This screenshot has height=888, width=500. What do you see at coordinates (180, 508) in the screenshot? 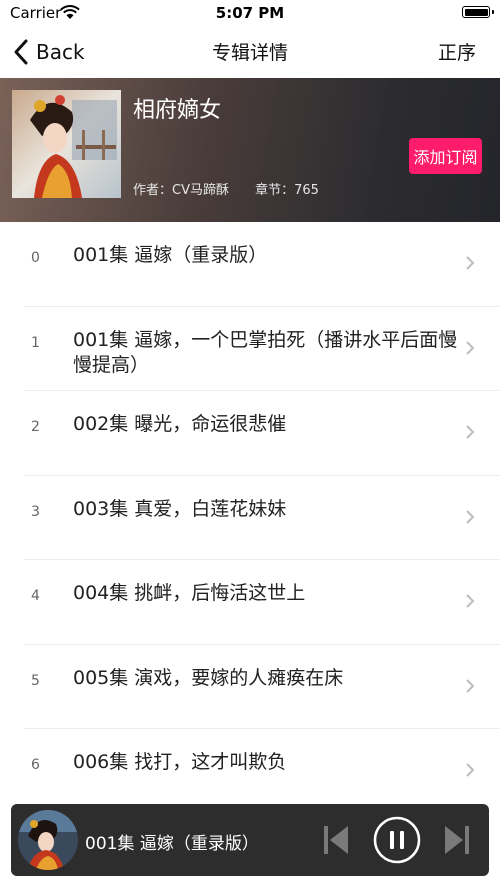
I see `episode-title: 003集 真爱，白莲花妹妹` at bounding box center [180, 508].